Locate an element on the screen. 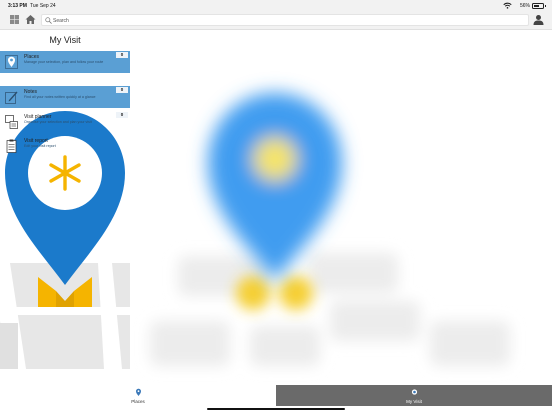 The height and width of the screenshot is (414, 552). planner-icon is located at coordinates (11, 122).